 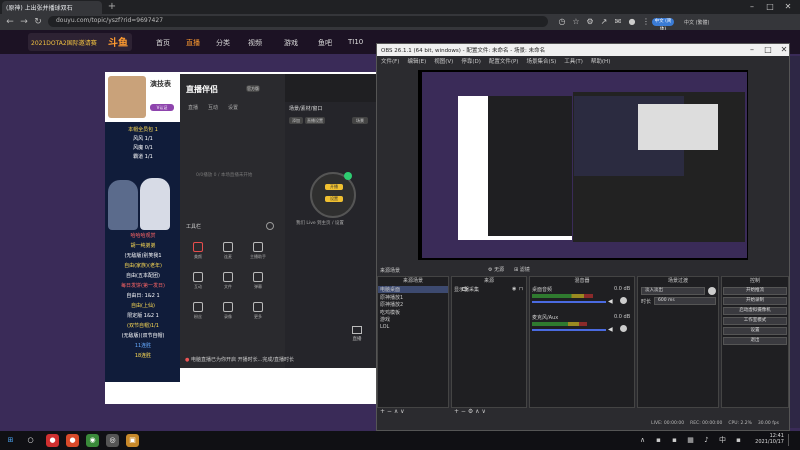 I want to click on live-button: 直播, so click(x=357, y=338).